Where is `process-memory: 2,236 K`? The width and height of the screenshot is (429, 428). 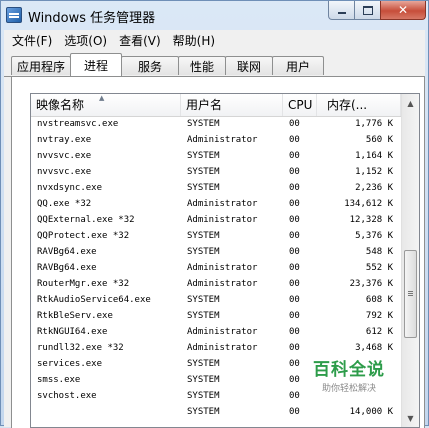
process-memory: 2,236 K is located at coordinates (374, 188).